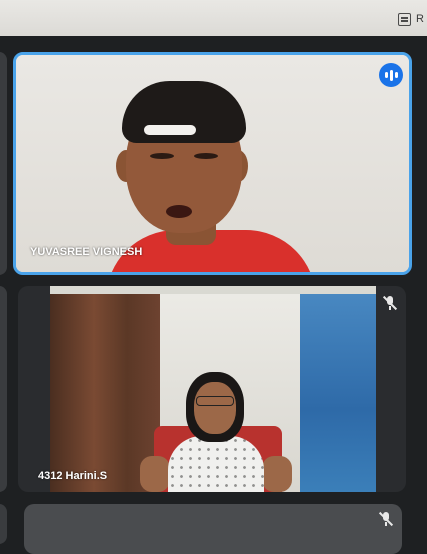 The height and width of the screenshot is (554, 427). What do you see at coordinates (86, 252) in the screenshot?
I see `participant-name: YUVASREE VIGNESH` at bounding box center [86, 252].